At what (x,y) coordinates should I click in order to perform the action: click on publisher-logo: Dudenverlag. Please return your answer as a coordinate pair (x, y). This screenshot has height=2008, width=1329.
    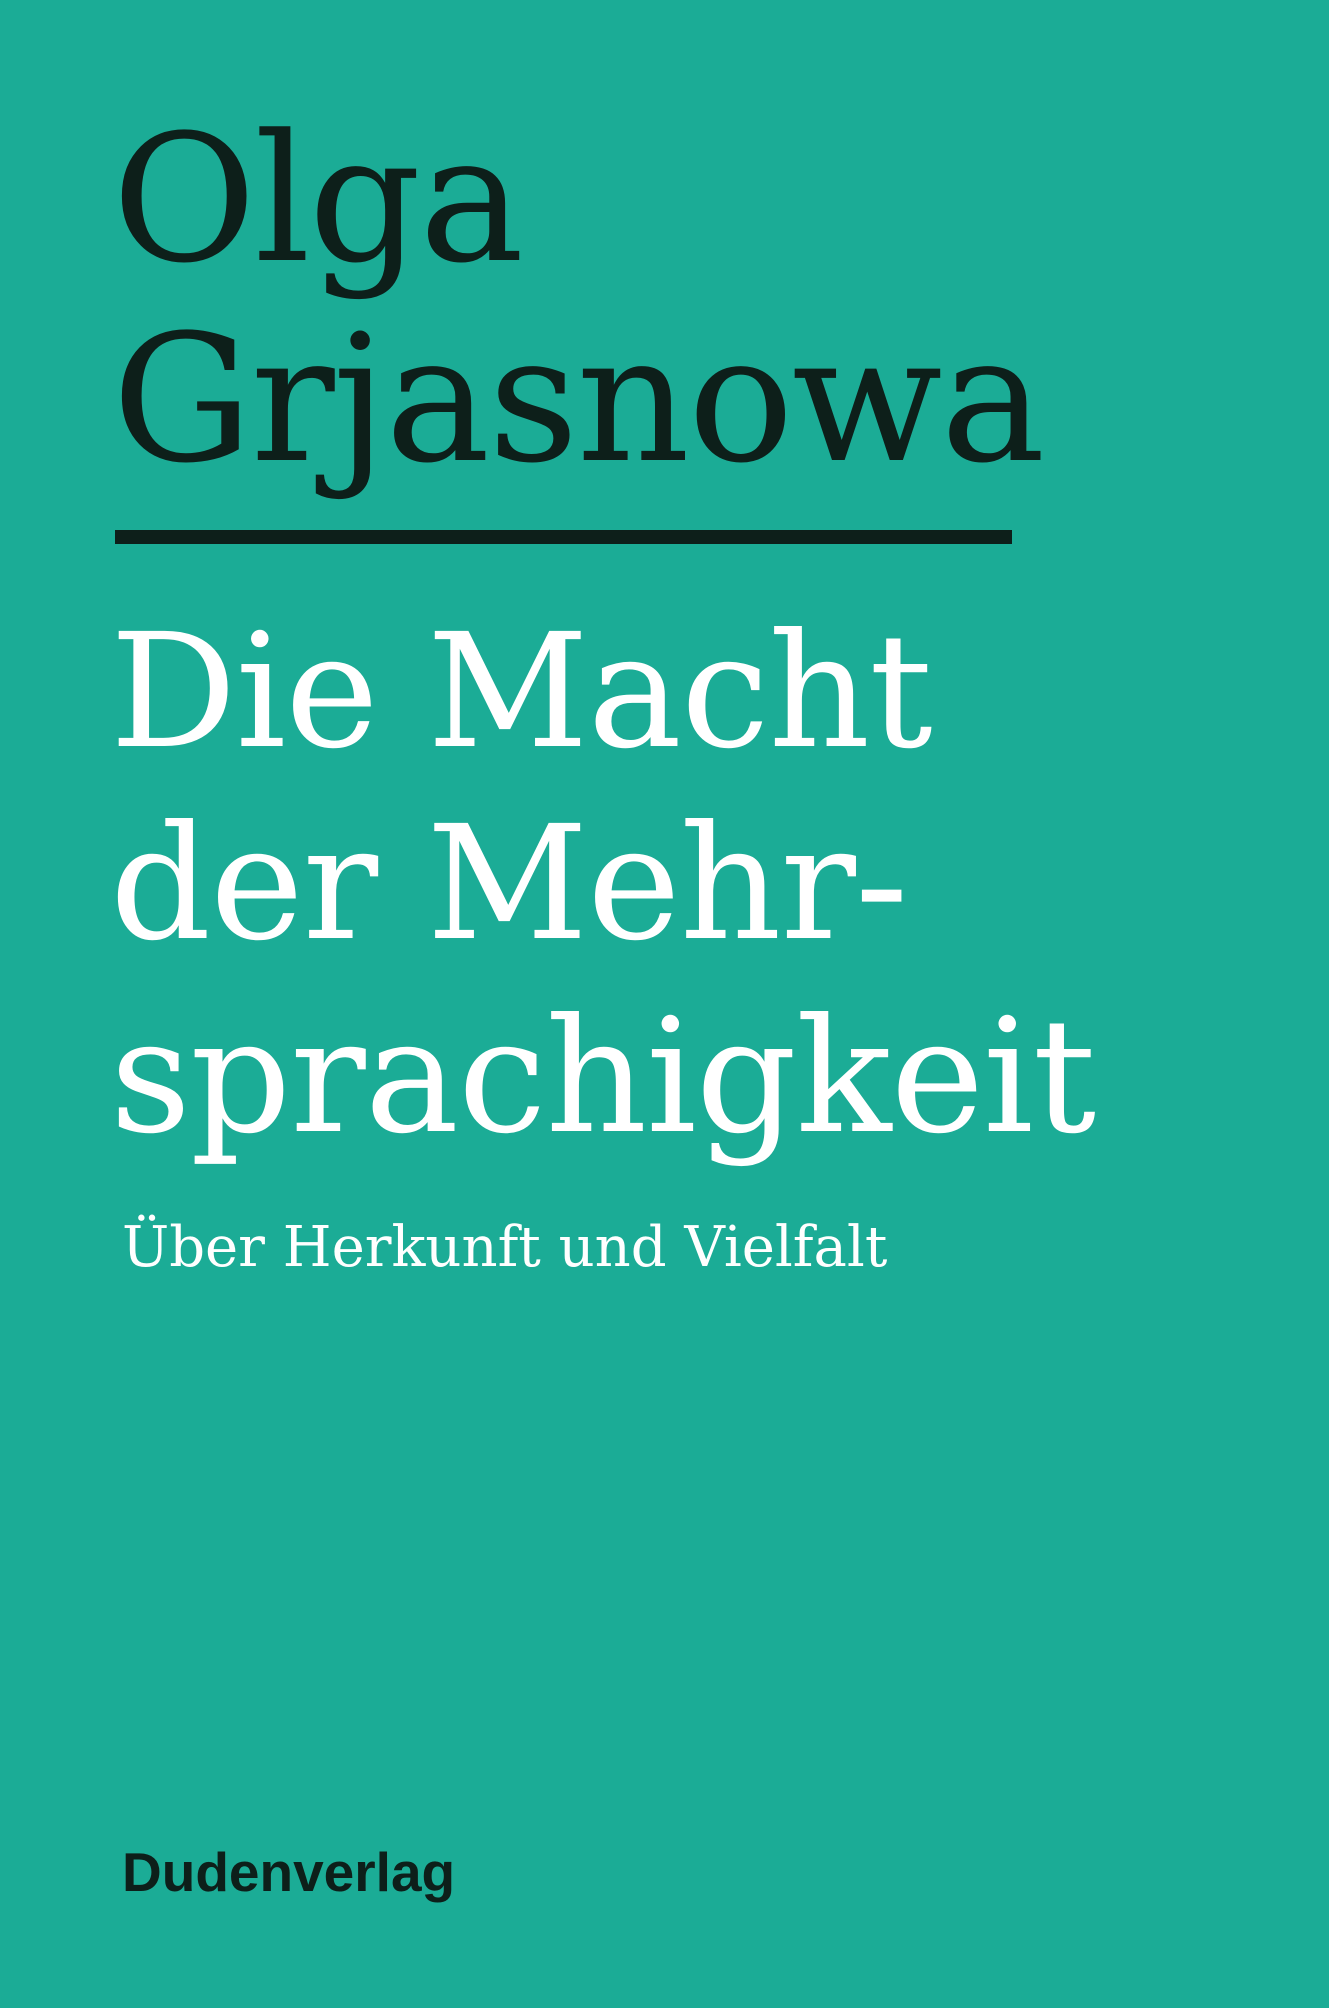
    Looking at the image, I should click on (289, 1872).